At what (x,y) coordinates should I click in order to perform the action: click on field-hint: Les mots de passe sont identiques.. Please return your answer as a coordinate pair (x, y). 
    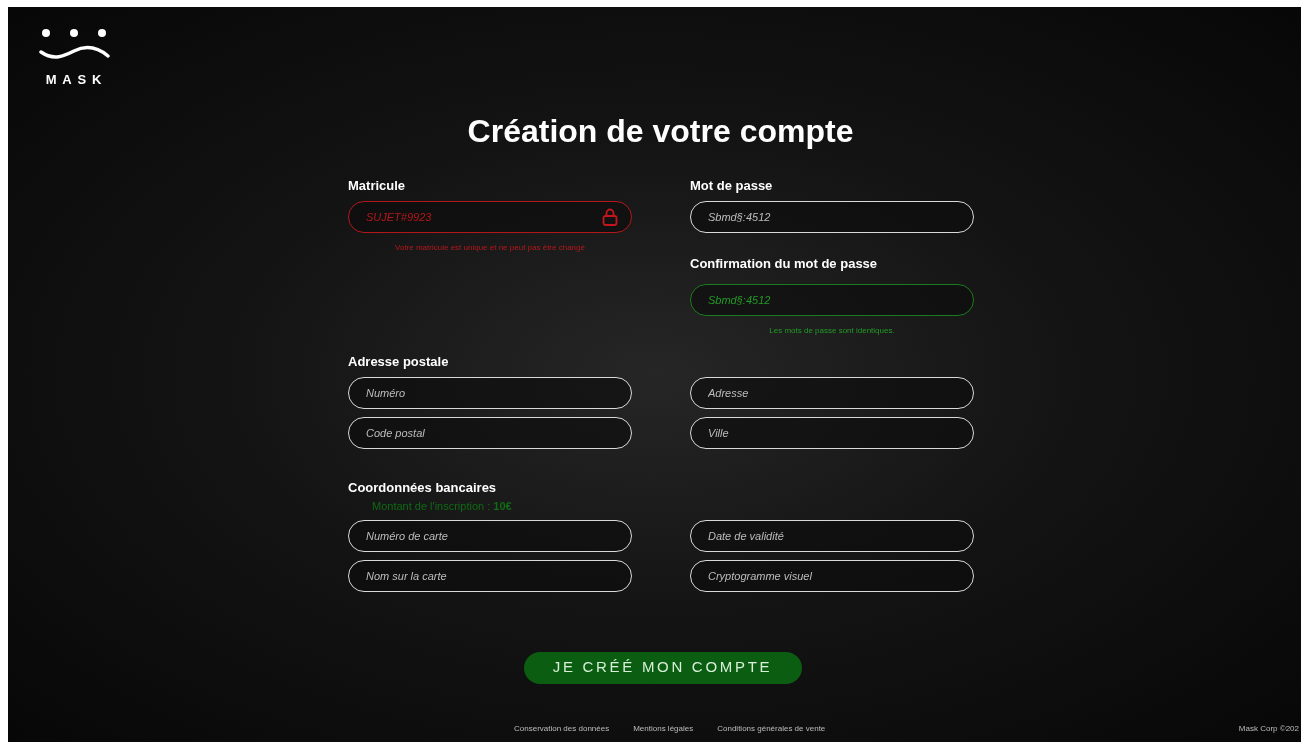
    Looking at the image, I should click on (832, 331).